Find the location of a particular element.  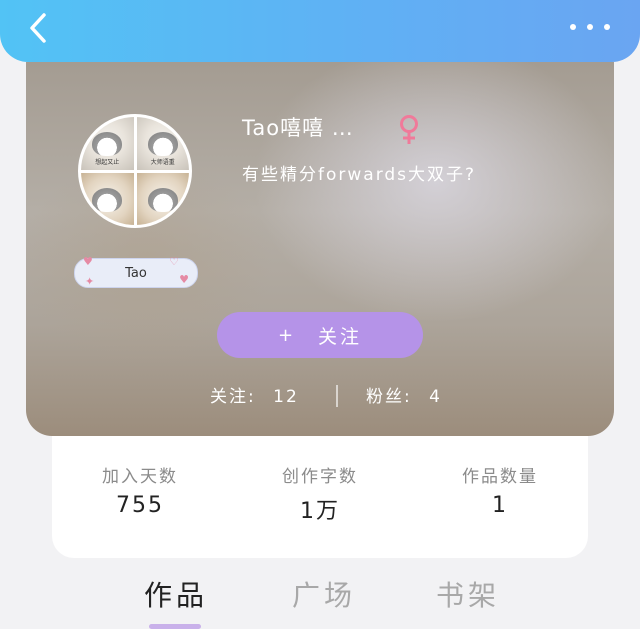

user-tag-label: Tao is located at coordinates (136, 273).